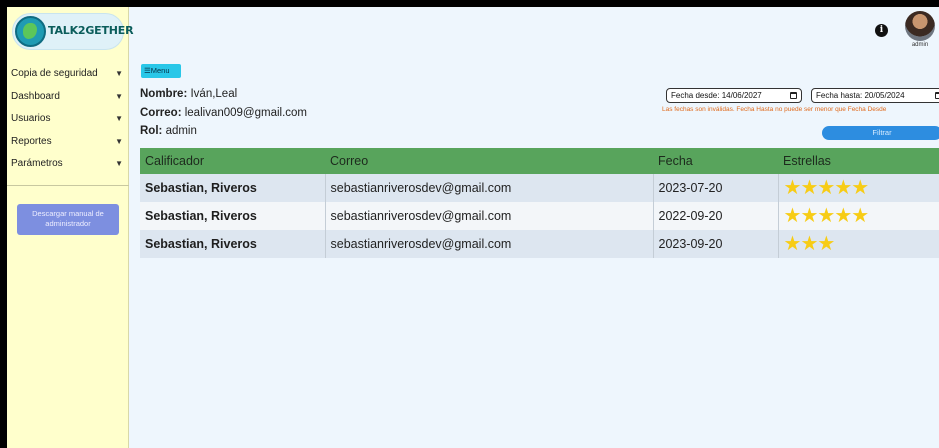 The image size is (939, 448). I want to click on info-icon: i, so click(881, 30).